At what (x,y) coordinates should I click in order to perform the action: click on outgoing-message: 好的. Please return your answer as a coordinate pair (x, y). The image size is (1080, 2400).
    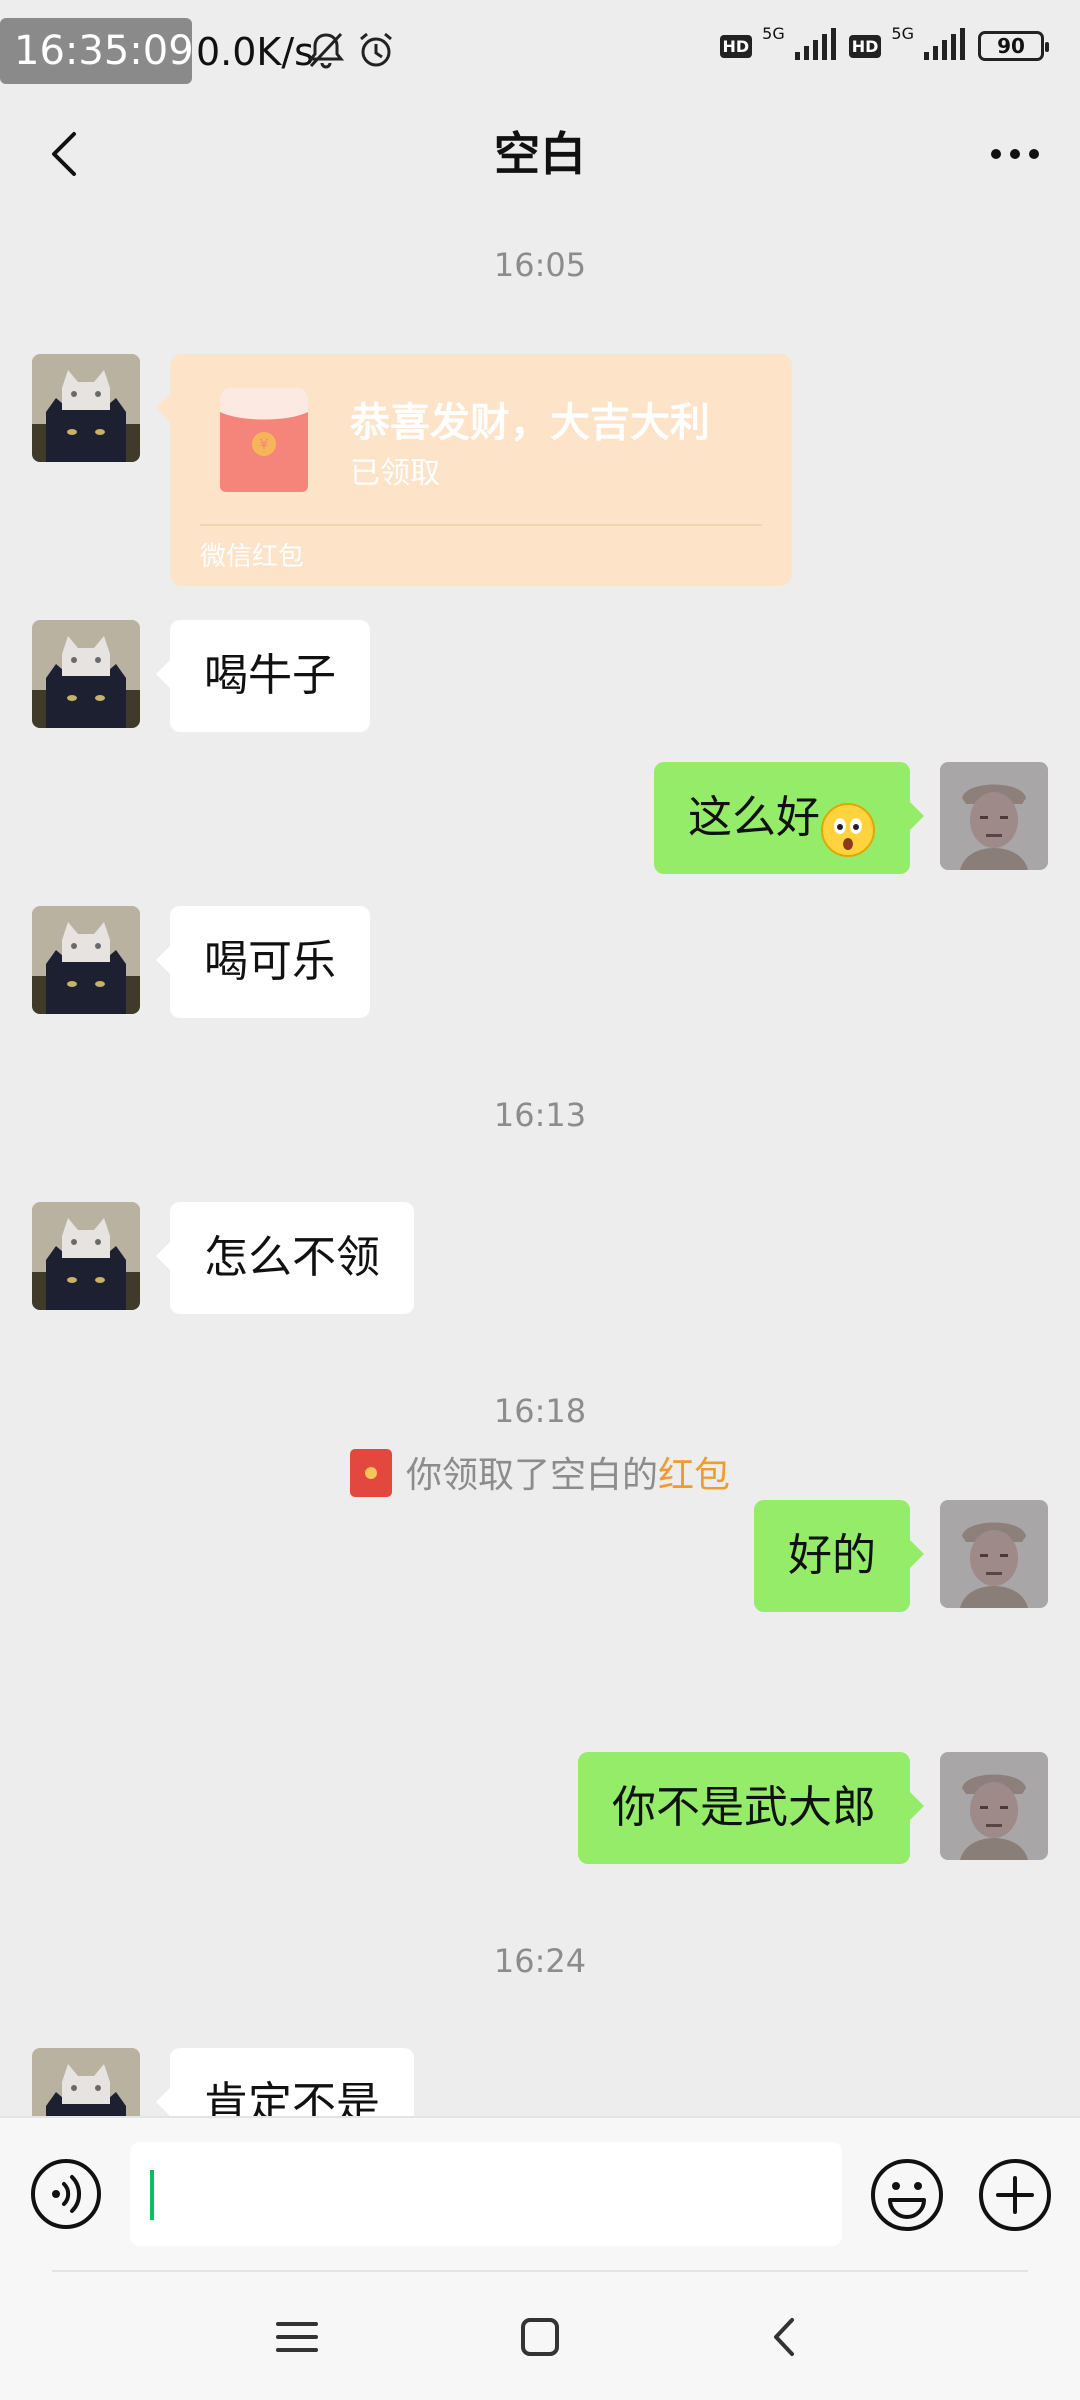
    Looking at the image, I should click on (839, 1556).